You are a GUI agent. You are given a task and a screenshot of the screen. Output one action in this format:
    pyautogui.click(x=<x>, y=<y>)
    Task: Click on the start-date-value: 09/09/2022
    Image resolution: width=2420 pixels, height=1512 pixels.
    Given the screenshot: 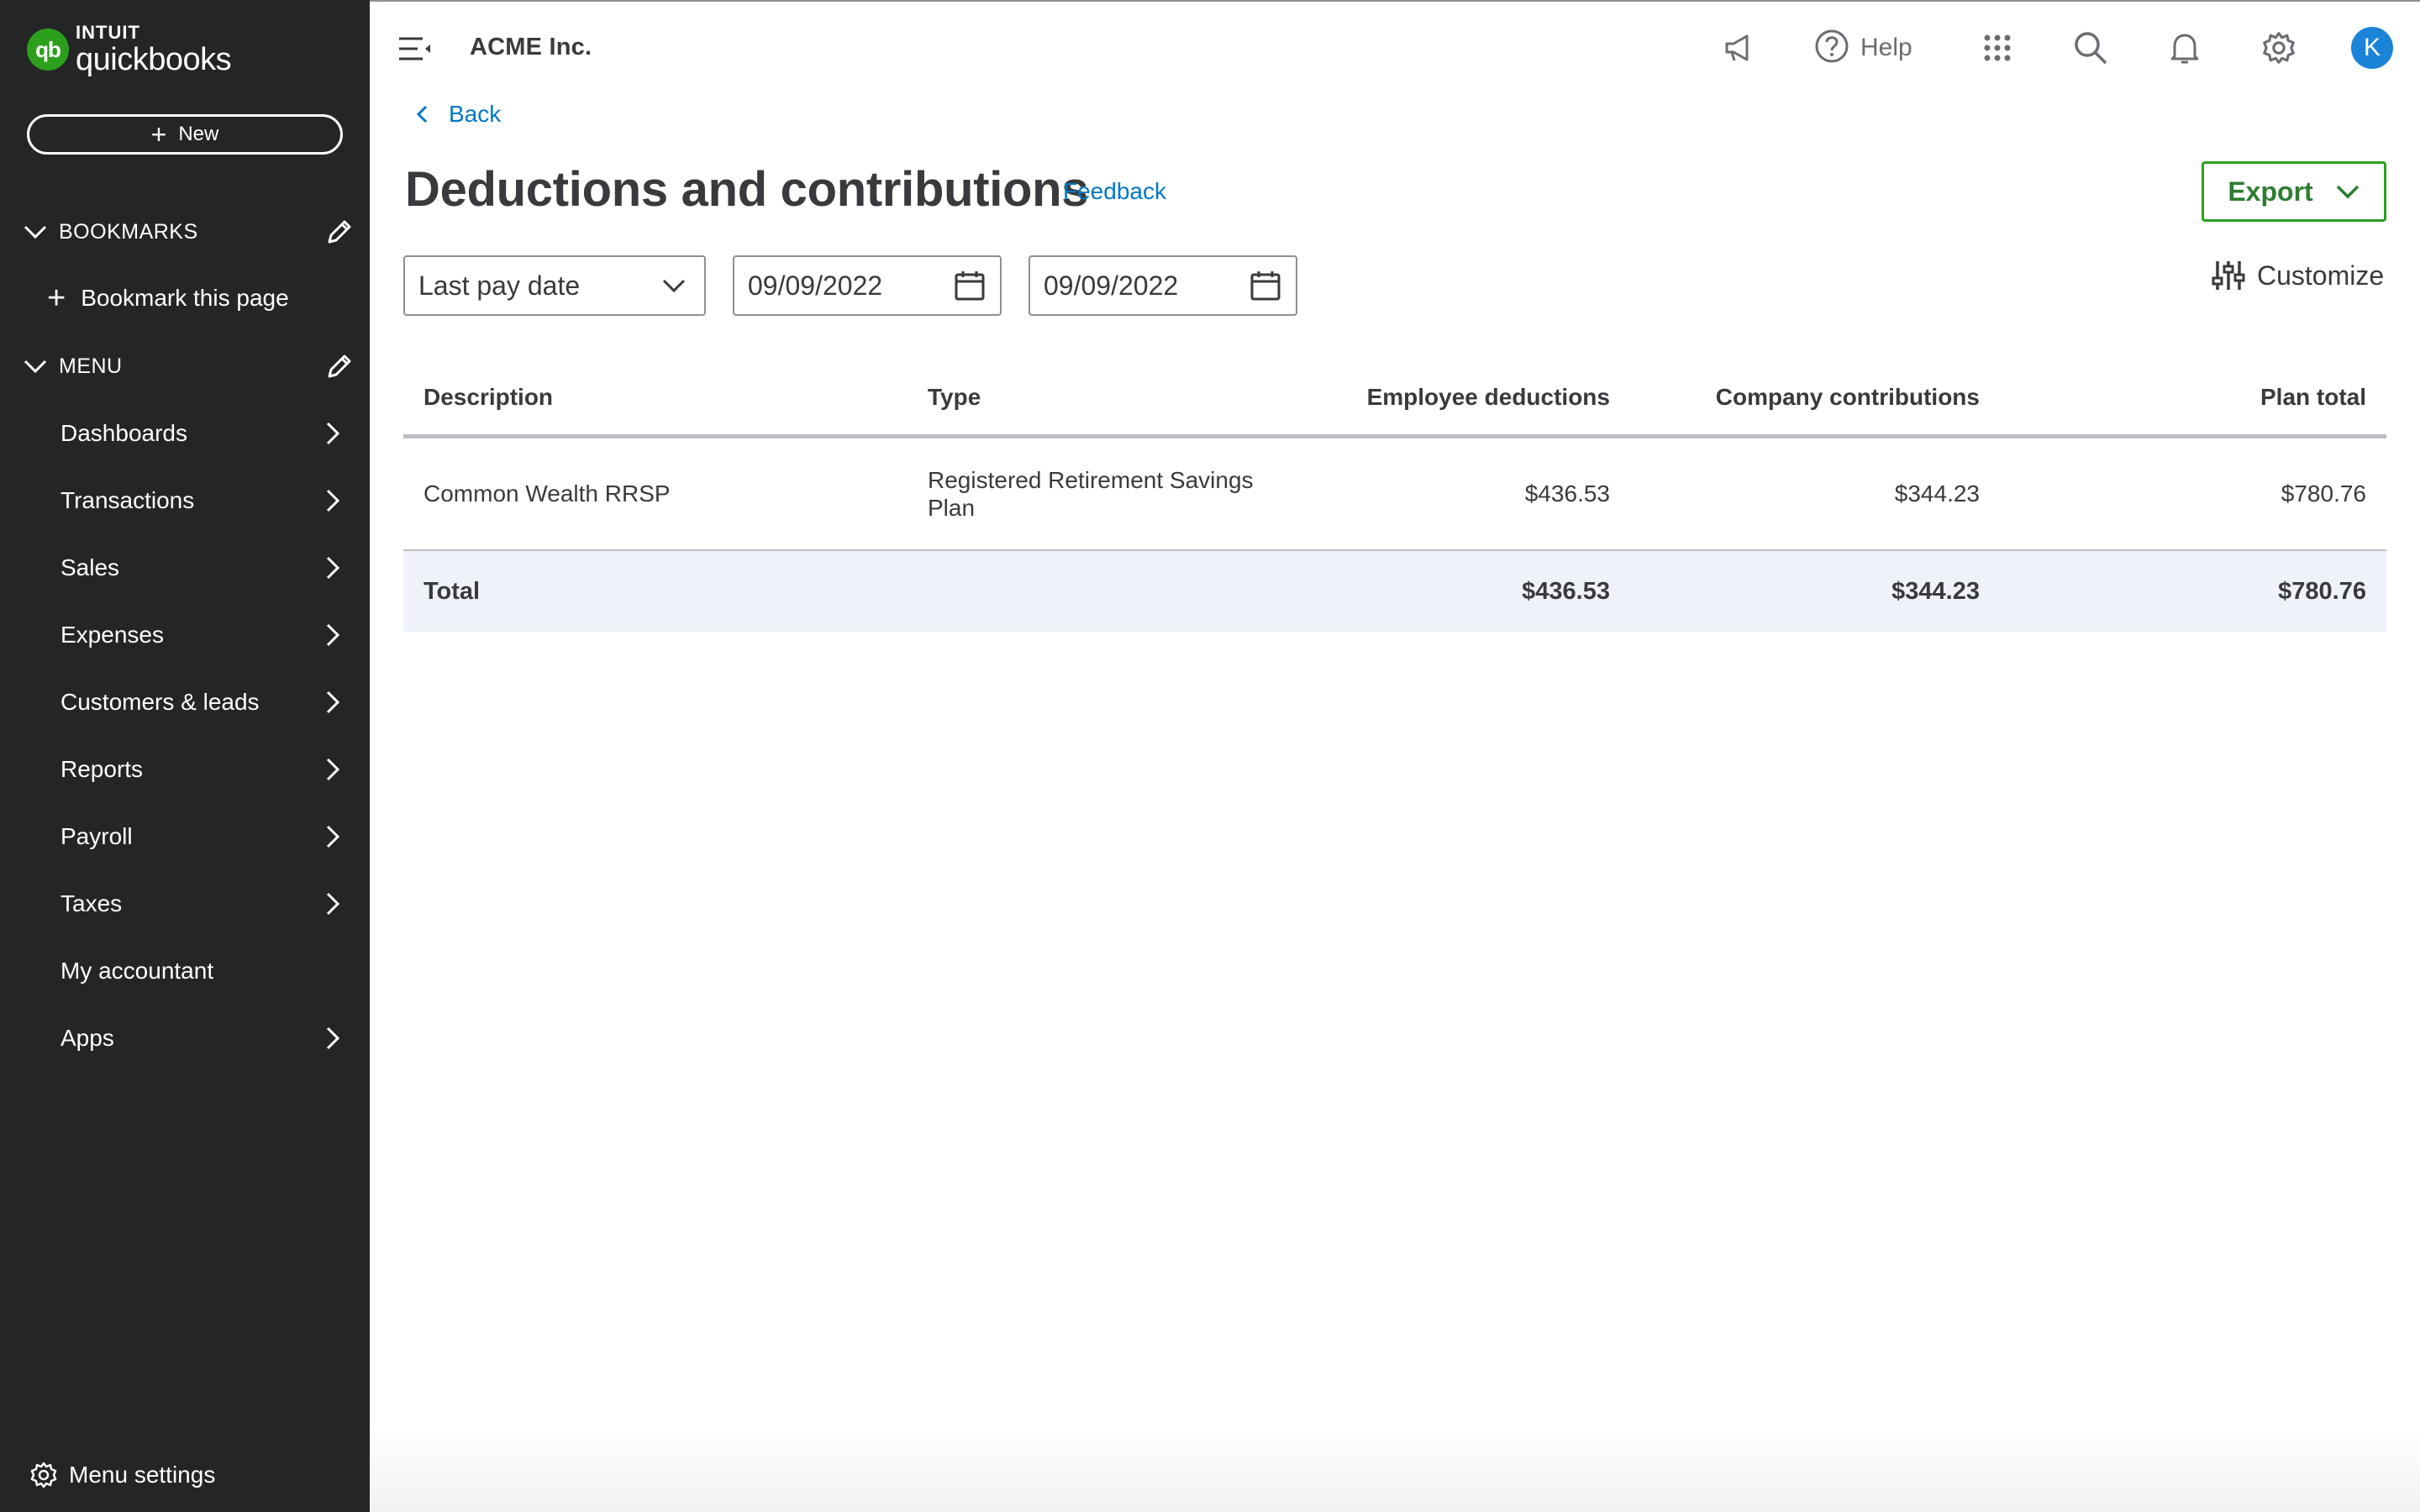 What is the action you would take?
    pyautogui.click(x=815, y=285)
    